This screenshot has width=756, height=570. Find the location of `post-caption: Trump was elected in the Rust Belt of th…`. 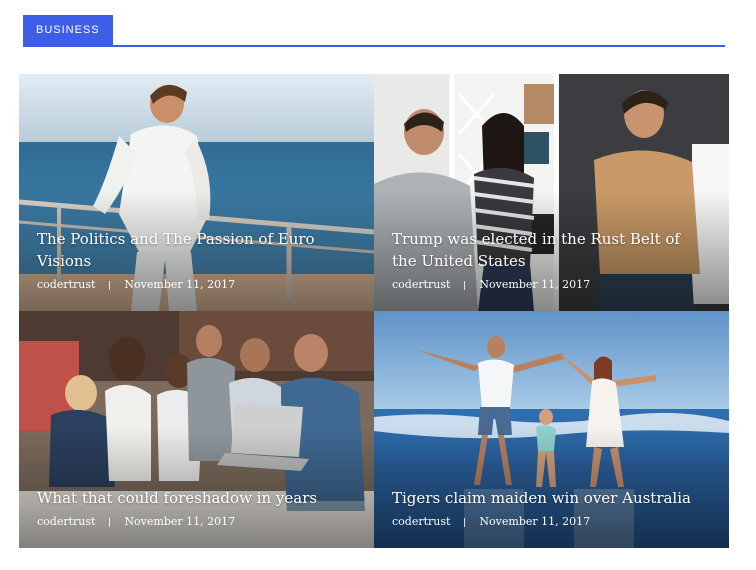

post-caption: Trump was elected in the Rust Belt of th… is located at coordinates (550, 260).